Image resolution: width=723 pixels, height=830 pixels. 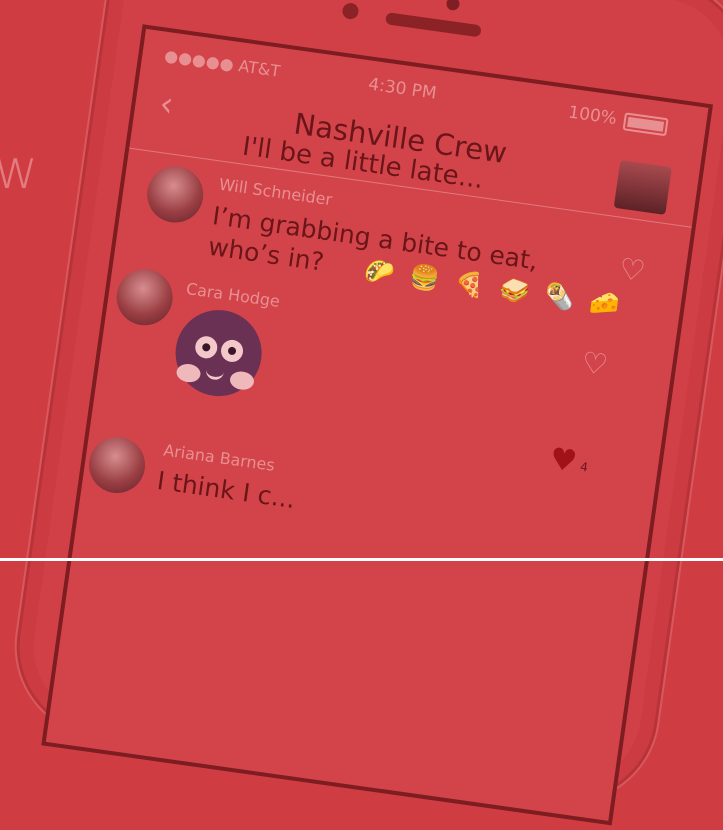 I want to click on sticker-mouth, so click(x=214, y=373).